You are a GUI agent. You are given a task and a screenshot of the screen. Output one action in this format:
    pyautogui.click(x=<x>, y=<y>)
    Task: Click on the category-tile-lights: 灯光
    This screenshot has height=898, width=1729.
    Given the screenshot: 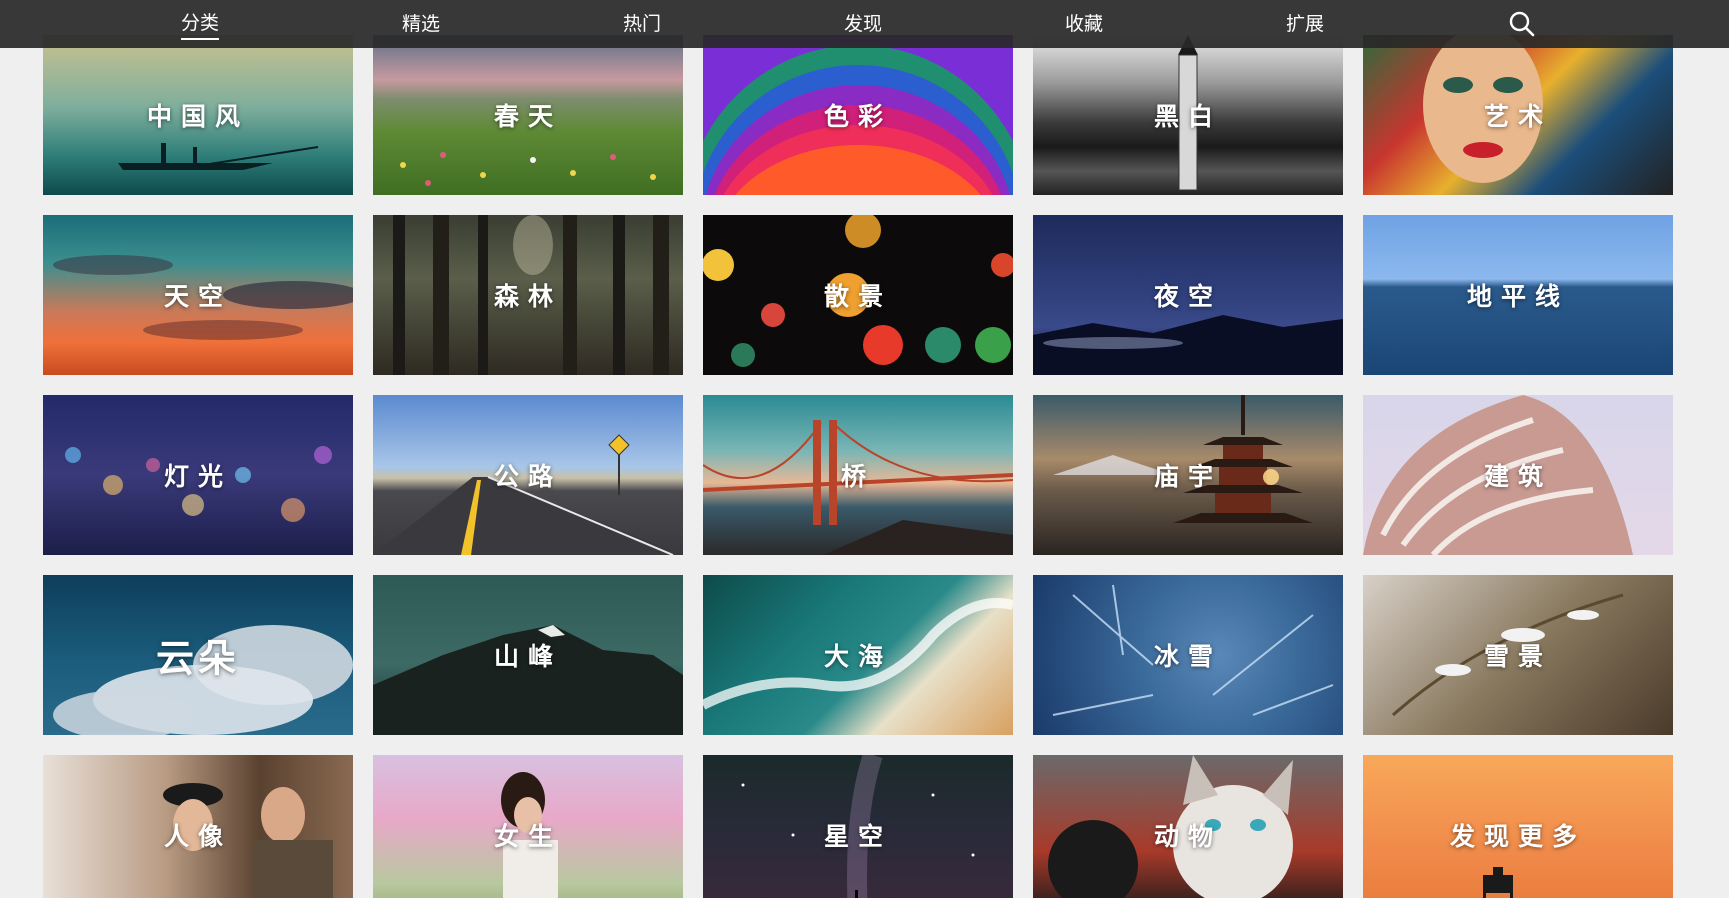 What is the action you would take?
    pyautogui.click(x=198, y=475)
    